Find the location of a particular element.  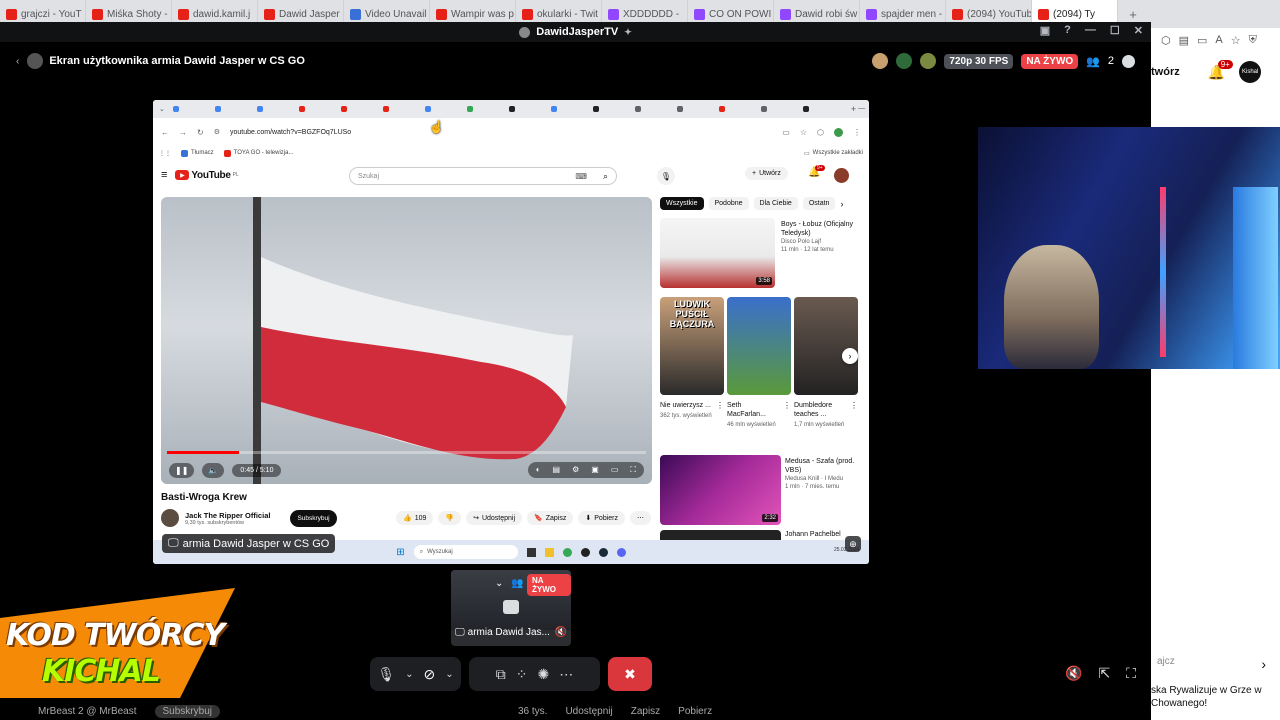

new-tab-button: + is located at coordinates (853, 109).